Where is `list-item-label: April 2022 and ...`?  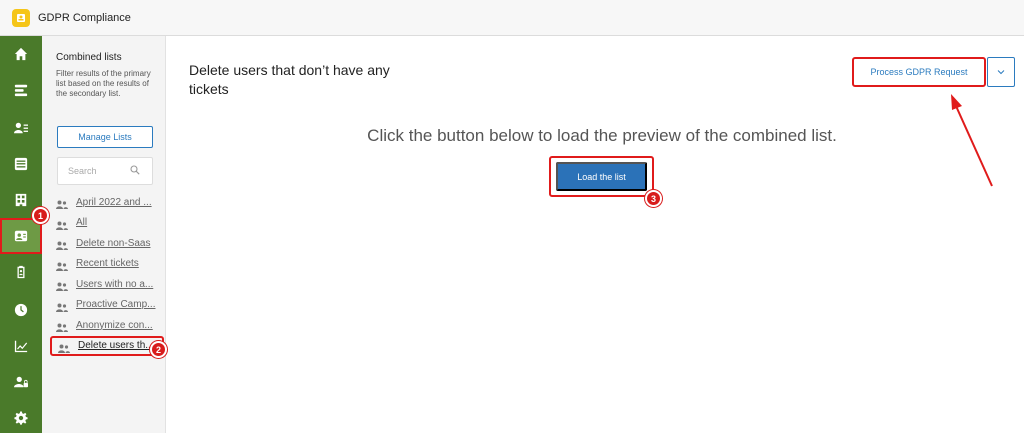
list-item-label: April 2022 and ... is located at coordinates (114, 202).